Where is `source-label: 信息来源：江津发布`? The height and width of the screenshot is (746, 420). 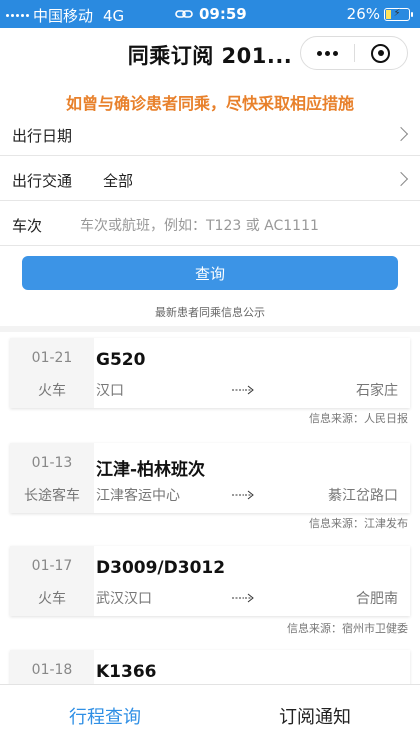
source-label: 信息来源：江津发布 is located at coordinates (358, 523).